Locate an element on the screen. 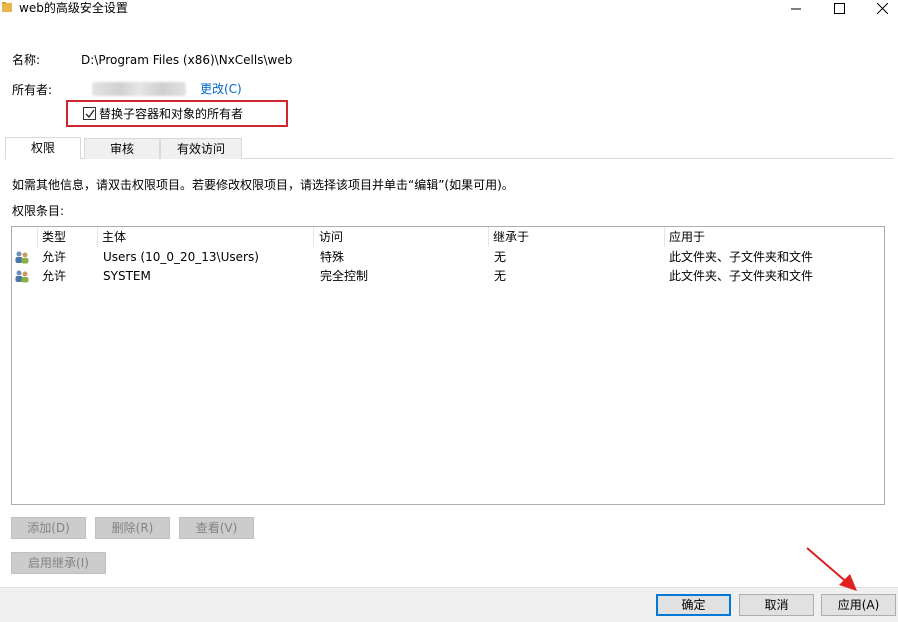  cancel-button: 取消 is located at coordinates (776, 605).